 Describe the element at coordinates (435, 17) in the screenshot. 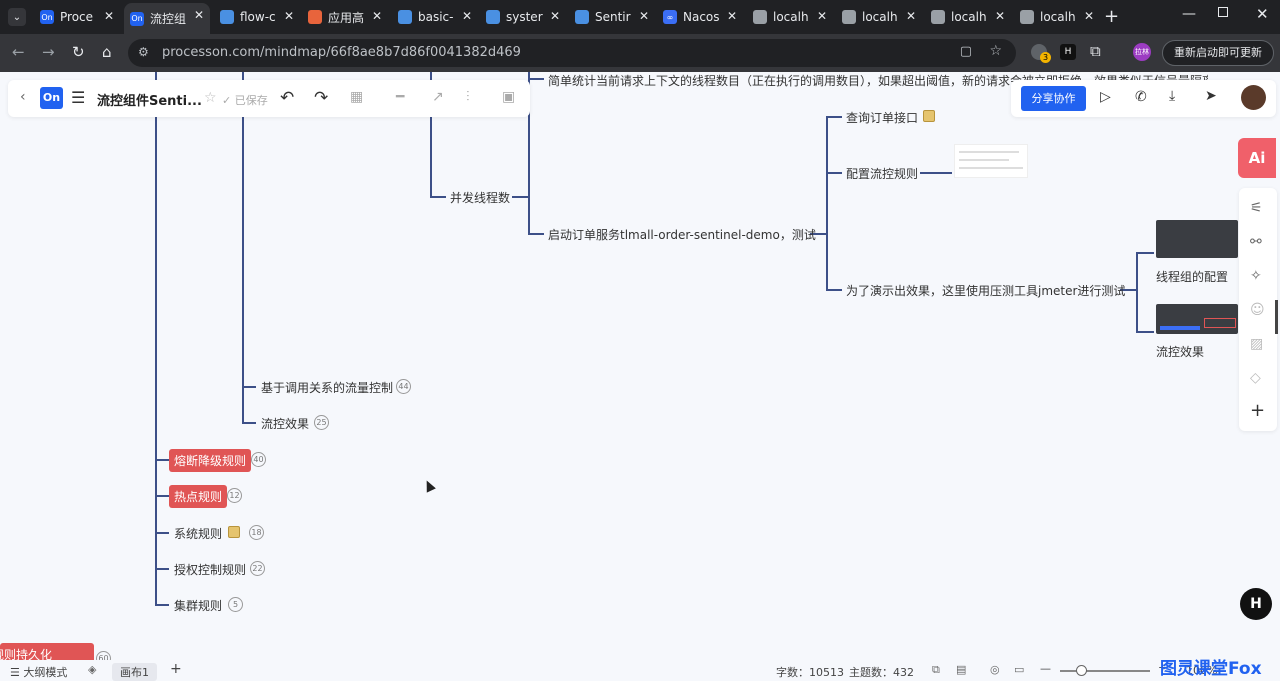

I see `browser-tab: basic- ✕` at that location.